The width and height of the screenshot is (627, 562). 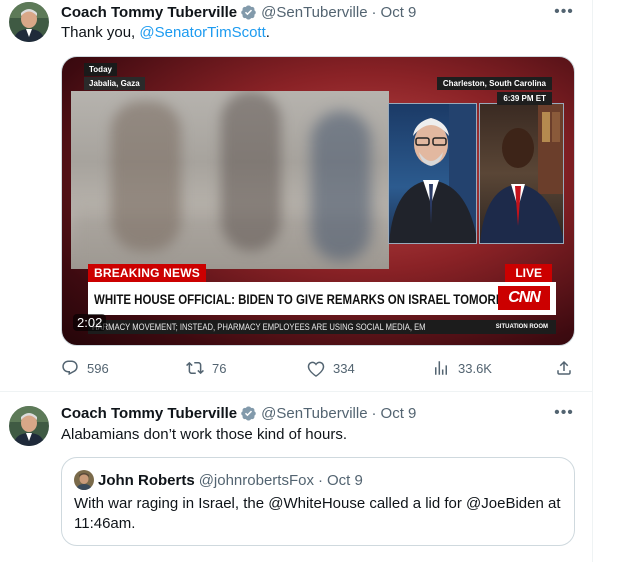 I want to click on quoted-tweet-header: John Roberts @johnrobertsFox · Oct 9, so click(x=218, y=480).